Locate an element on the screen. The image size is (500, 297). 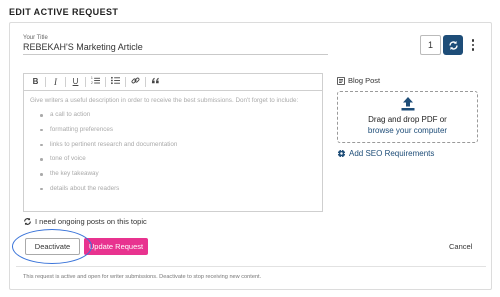
content-type-label: Blog Post is located at coordinates (358, 80).